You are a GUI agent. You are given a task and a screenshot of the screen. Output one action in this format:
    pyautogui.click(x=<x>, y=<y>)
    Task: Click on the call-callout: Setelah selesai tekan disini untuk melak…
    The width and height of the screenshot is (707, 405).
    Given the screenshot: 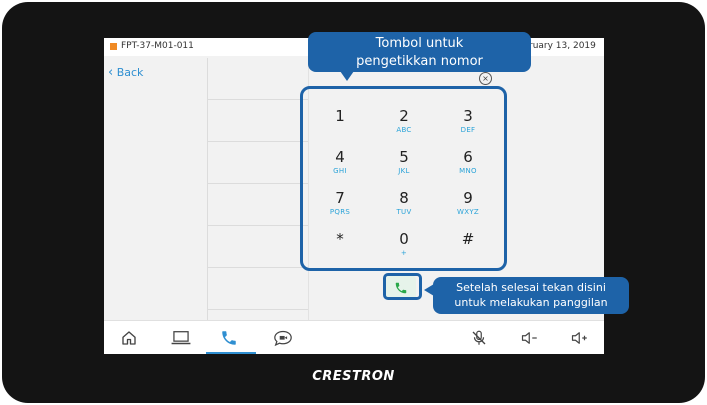 What is the action you would take?
    pyautogui.click(x=531, y=295)
    